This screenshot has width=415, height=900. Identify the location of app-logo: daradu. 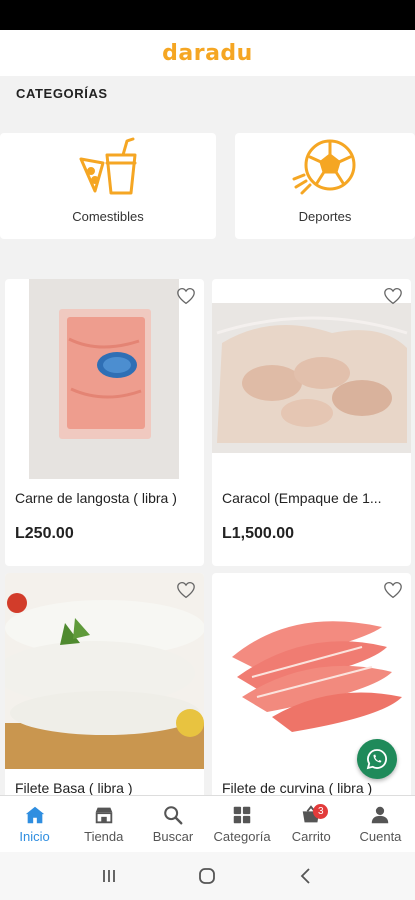
(207, 53).